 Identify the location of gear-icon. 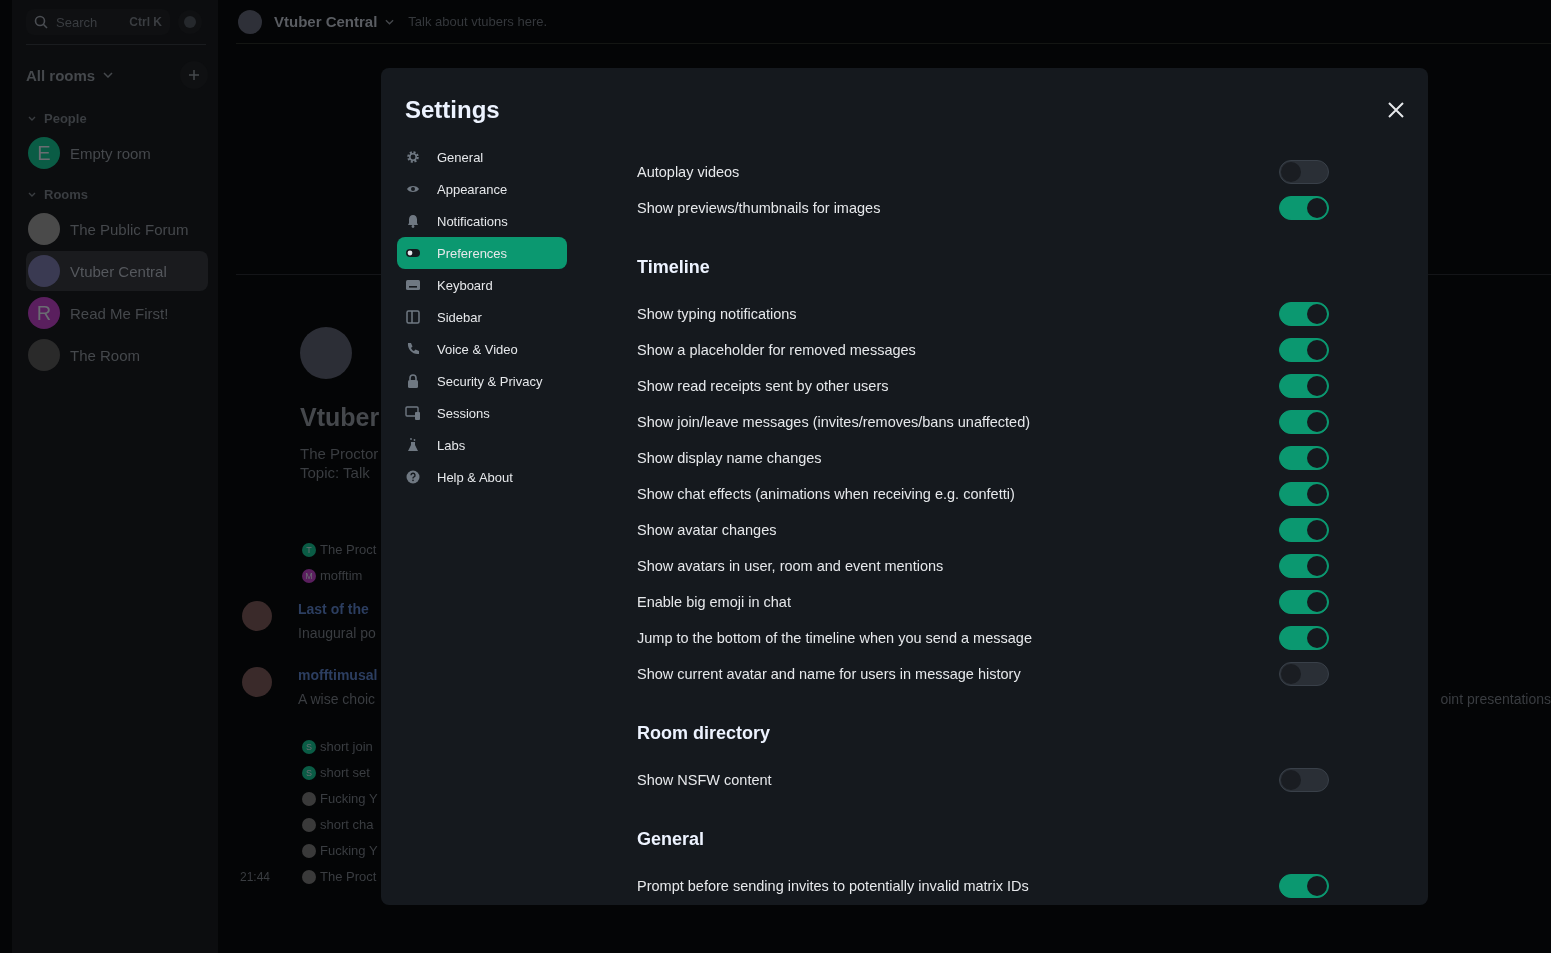
(413, 157).